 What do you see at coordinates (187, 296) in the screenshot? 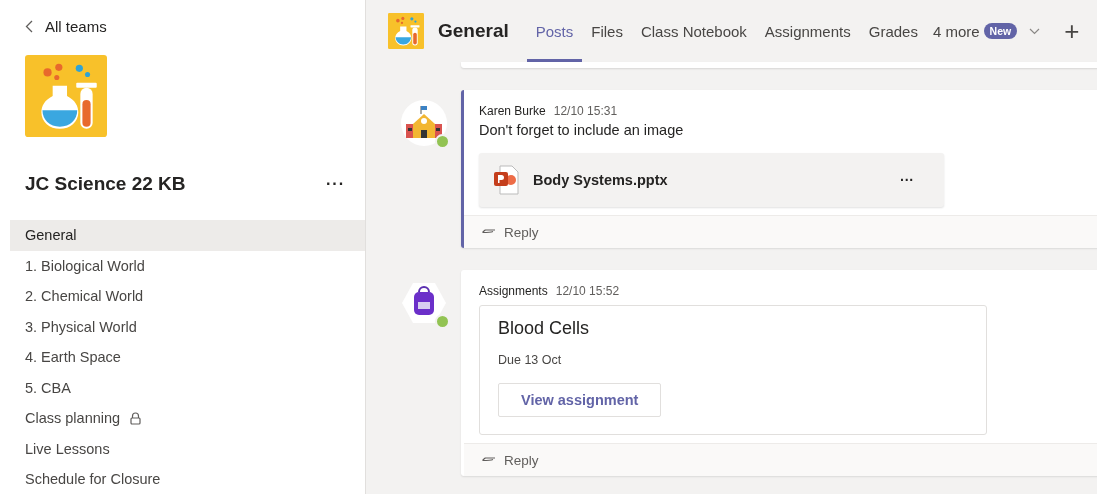
I see `channel-item: 2. Chemical World` at bounding box center [187, 296].